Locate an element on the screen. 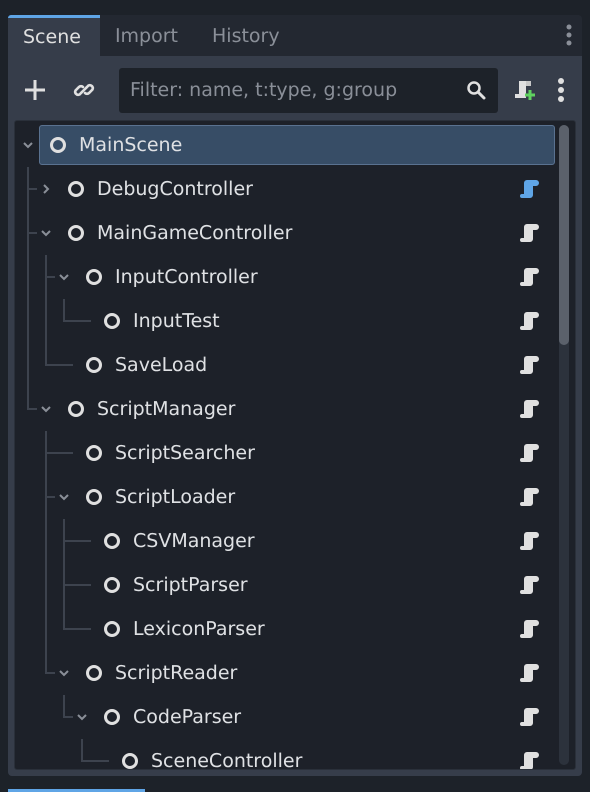  tab: Import is located at coordinates (148, 35).